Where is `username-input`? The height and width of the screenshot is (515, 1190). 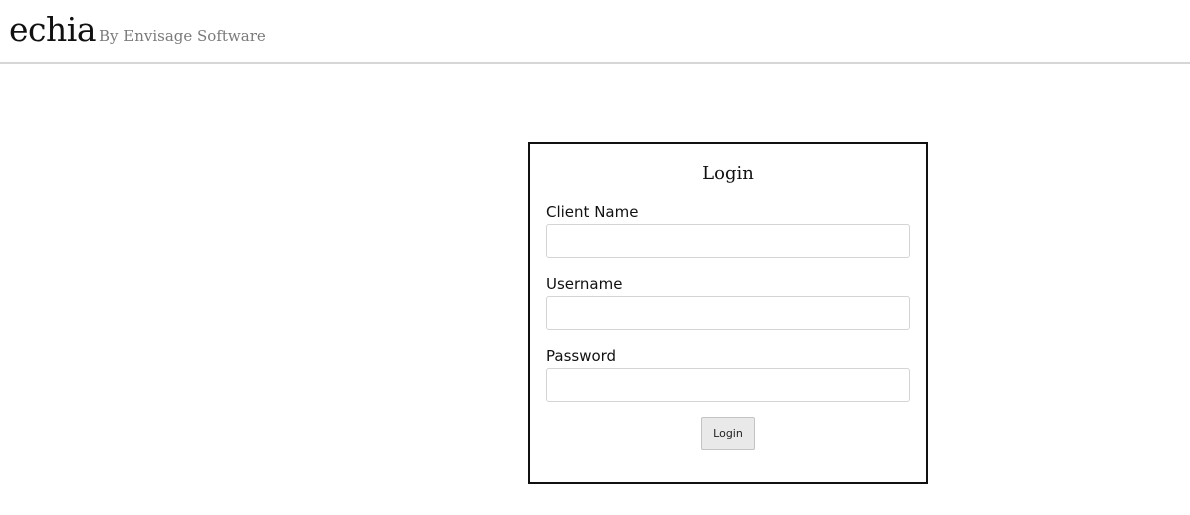 username-input is located at coordinates (728, 313).